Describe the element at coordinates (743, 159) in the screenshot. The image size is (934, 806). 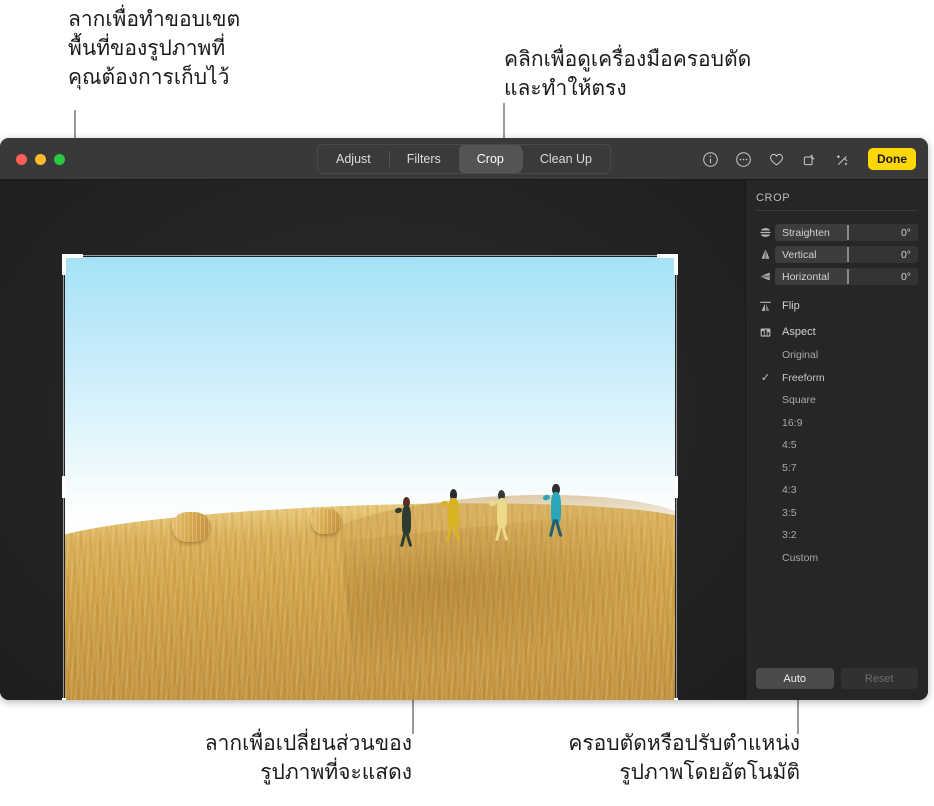
I see `more-options-icon` at that location.